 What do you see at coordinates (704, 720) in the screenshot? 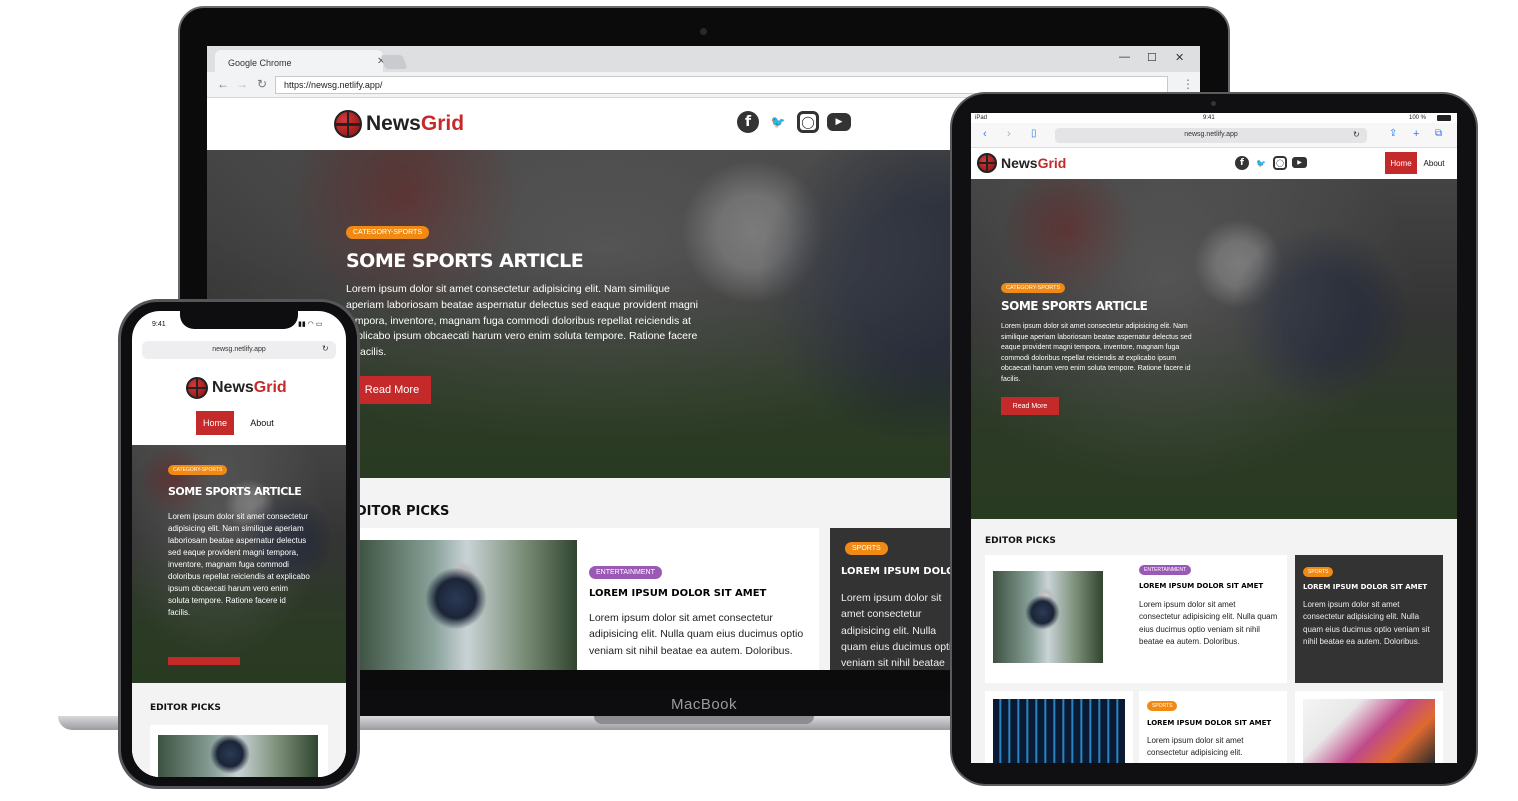
I see `laptop-hinge-notch` at bounding box center [704, 720].